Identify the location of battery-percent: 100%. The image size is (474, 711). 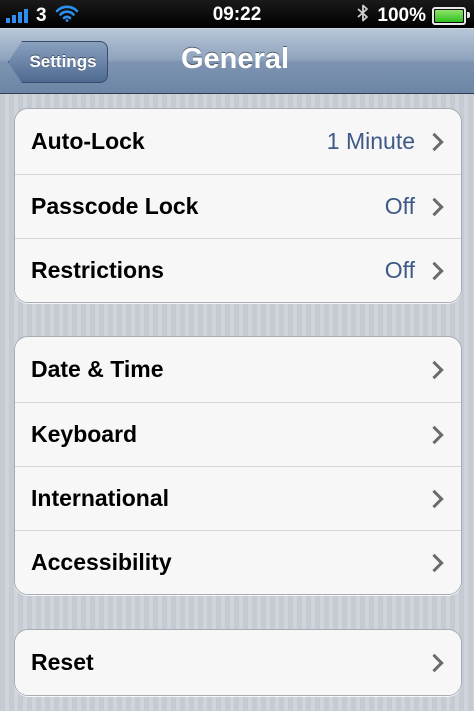
(401, 15).